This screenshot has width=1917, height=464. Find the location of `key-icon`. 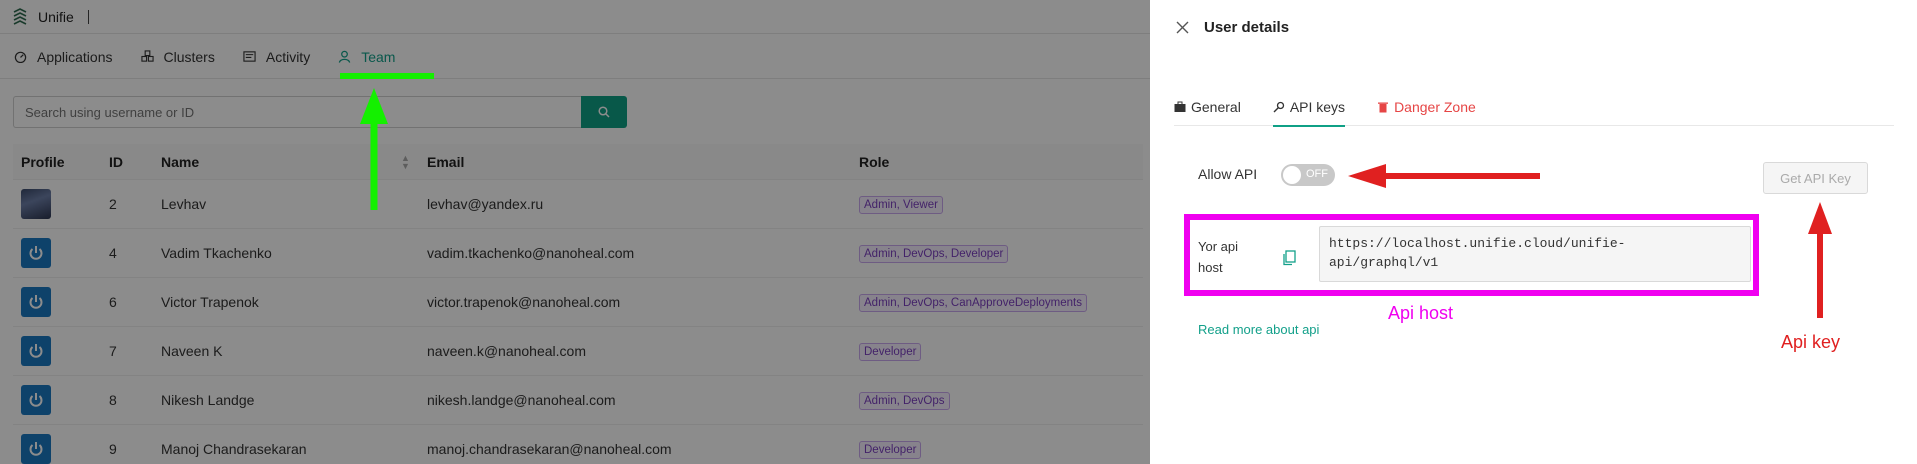

key-icon is located at coordinates (1278, 107).